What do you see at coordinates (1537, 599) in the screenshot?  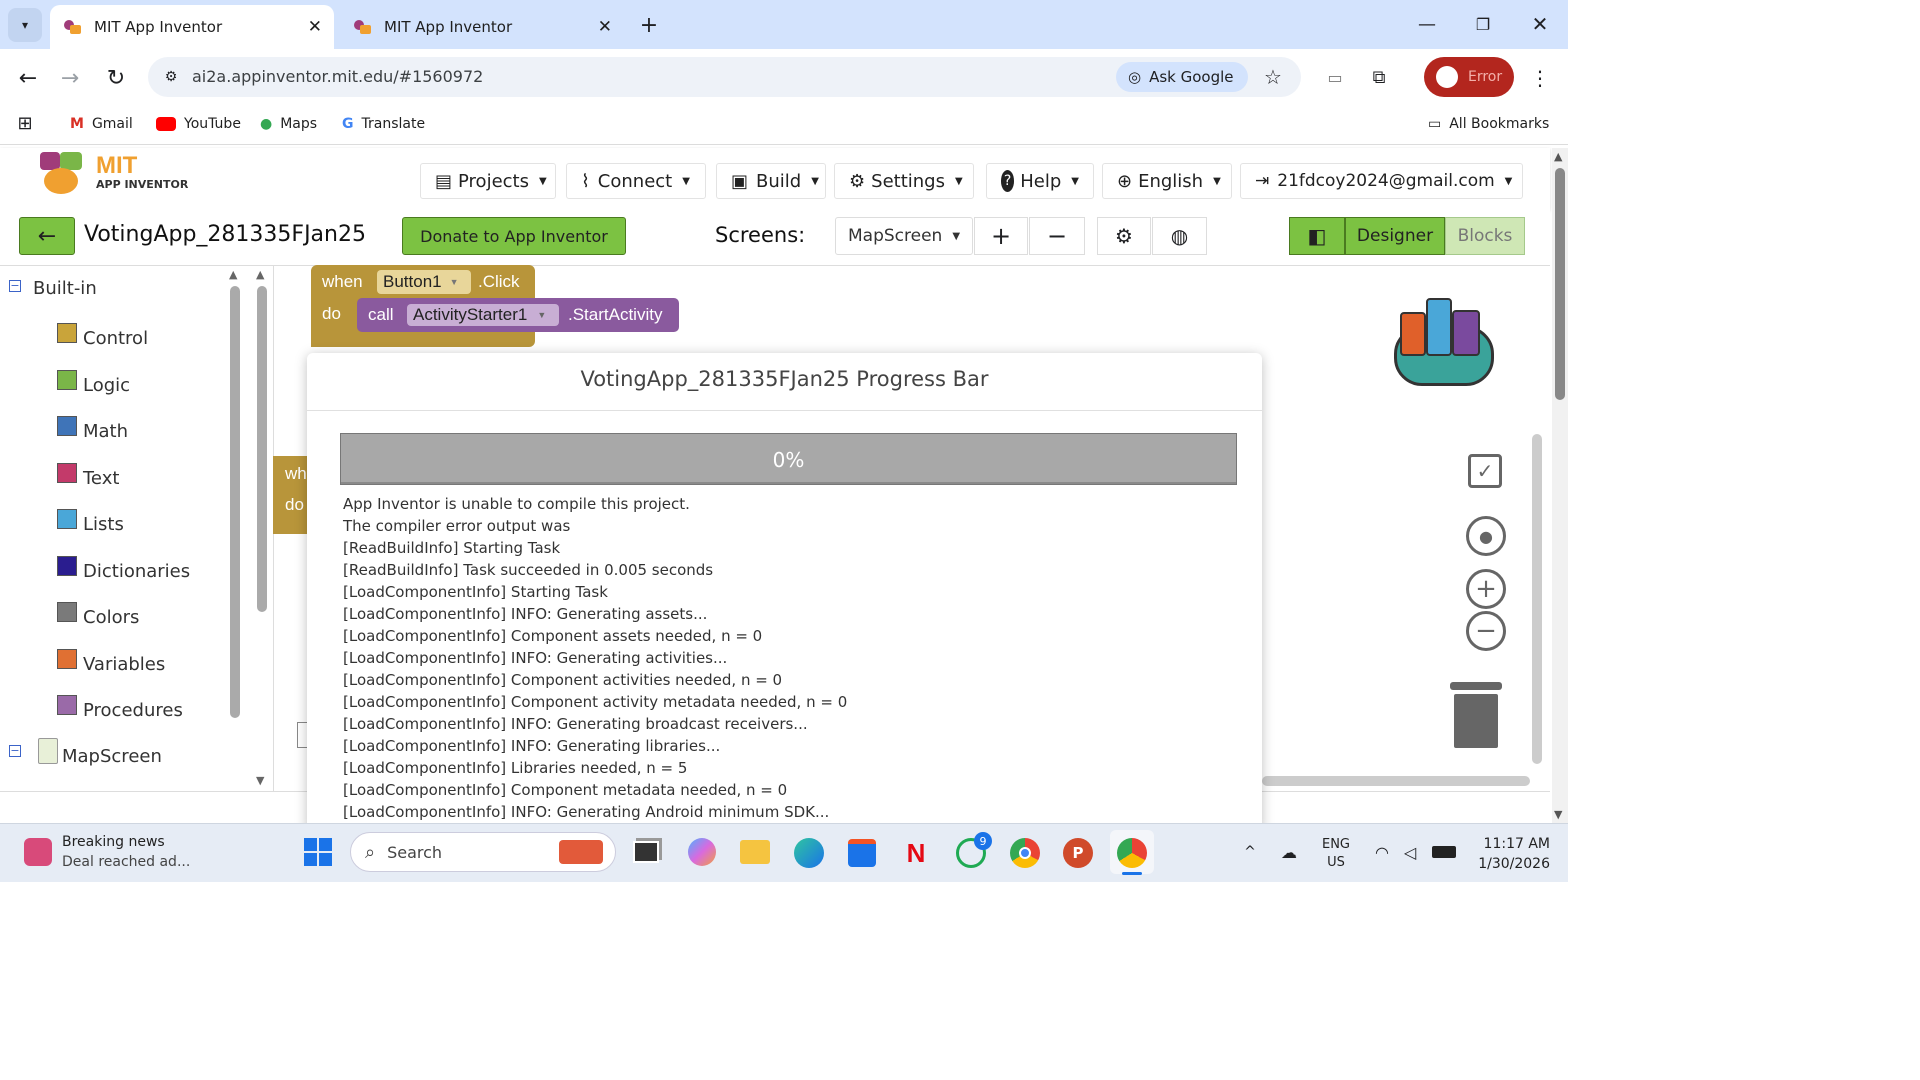 I see `workspace-vscrollbar` at bounding box center [1537, 599].